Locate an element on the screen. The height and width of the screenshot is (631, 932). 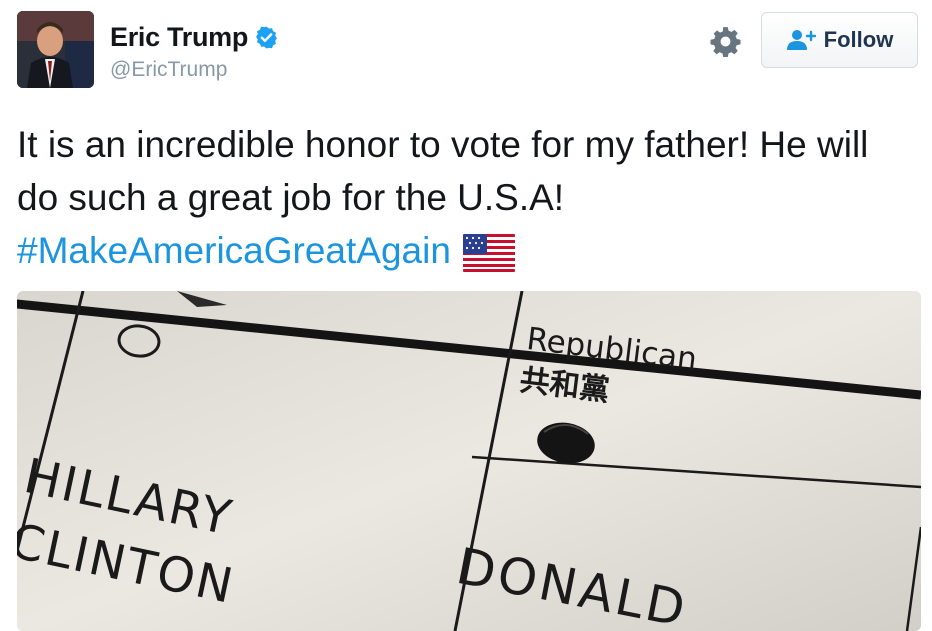
follow-button: Follow is located at coordinates (839, 40).